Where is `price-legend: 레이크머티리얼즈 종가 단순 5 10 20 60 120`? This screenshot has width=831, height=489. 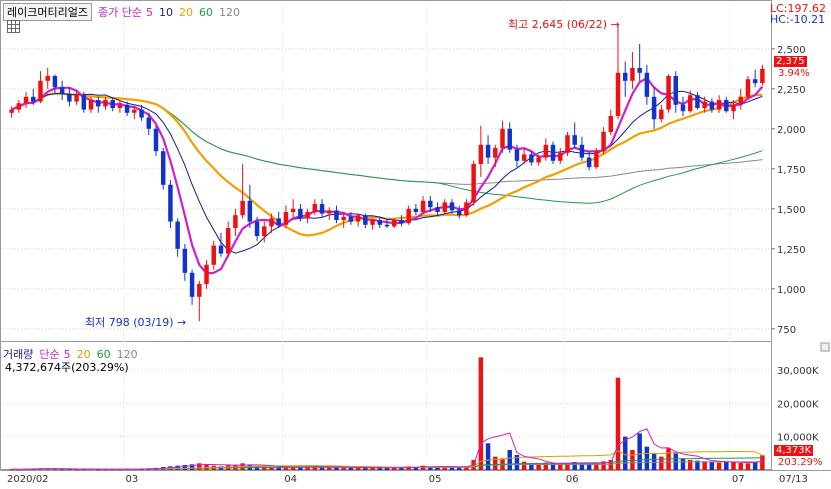
price-legend: 레이크머티리얼즈 종가 단순 5 10 20 60 120 is located at coordinates (124, 12).